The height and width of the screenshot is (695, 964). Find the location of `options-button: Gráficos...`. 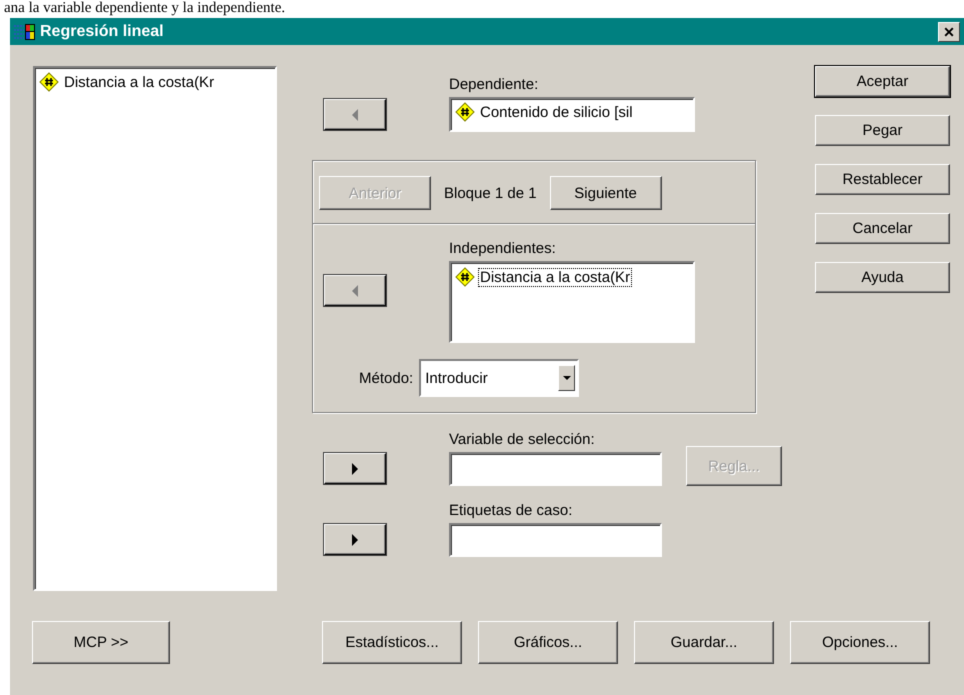

options-button: Gráficos... is located at coordinates (548, 642).